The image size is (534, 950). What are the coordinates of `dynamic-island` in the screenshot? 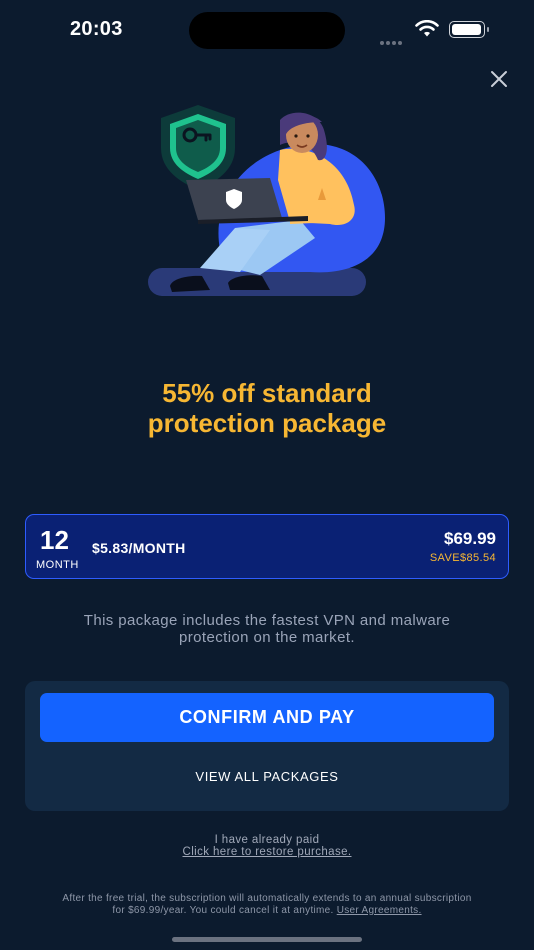 It's located at (267, 30).